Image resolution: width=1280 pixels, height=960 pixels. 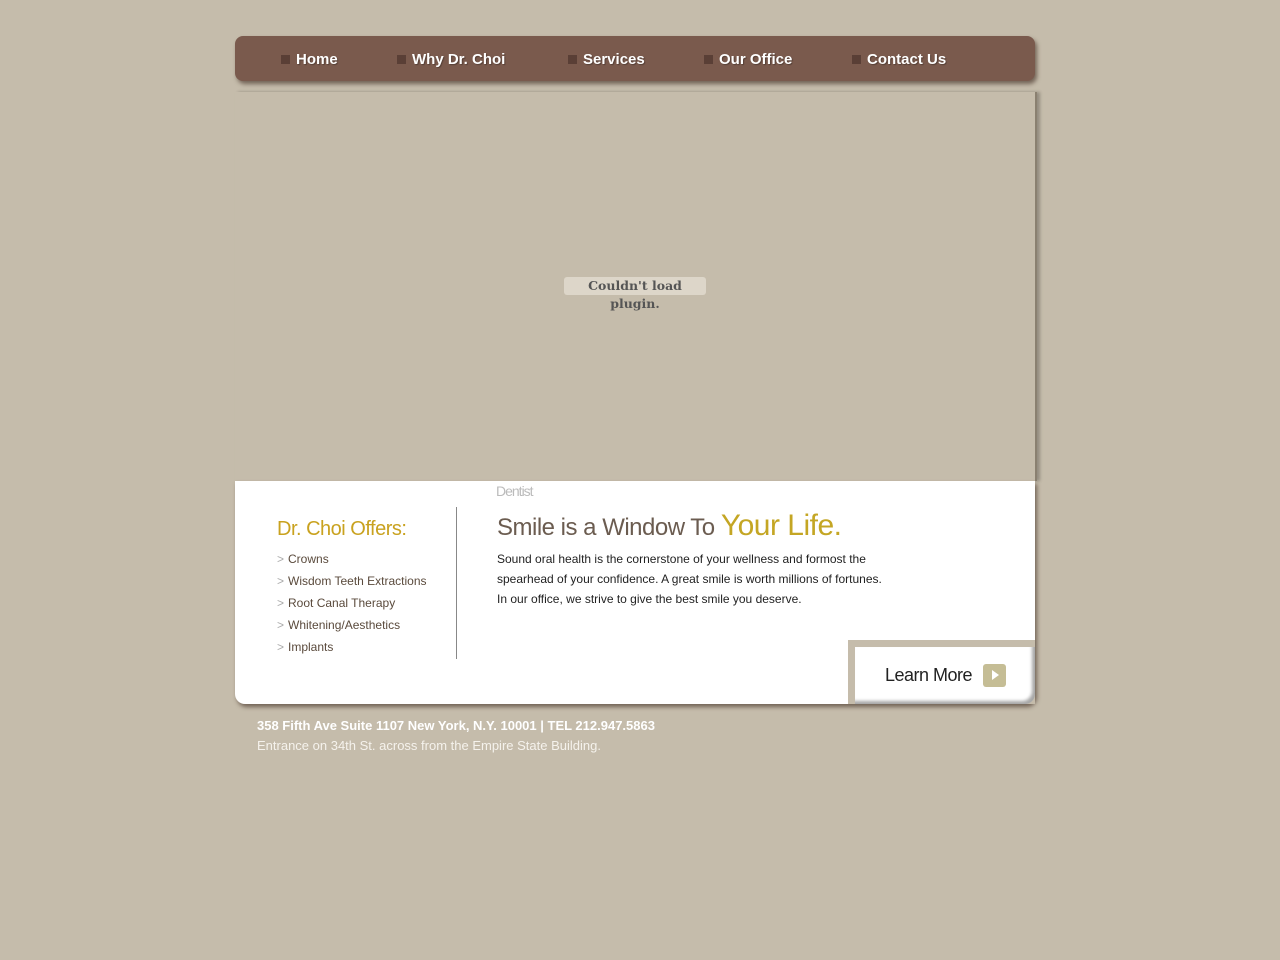 I want to click on offer-label: Whitening/Aesthetics, so click(x=344, y=625).